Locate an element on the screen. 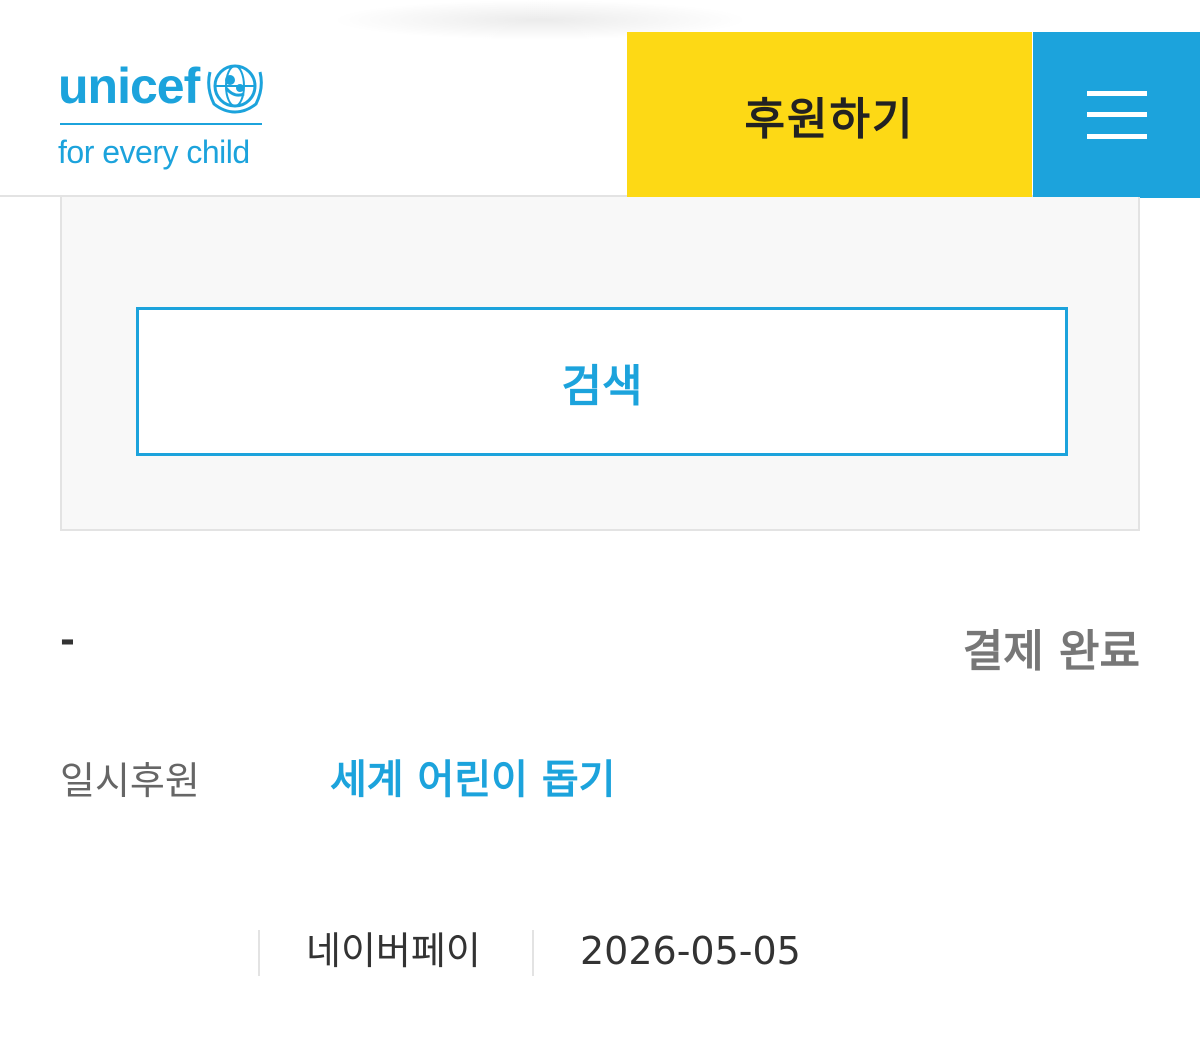 The height and width of the screenshot is (1045, 1200). search-button: 검색 is located at coordinates (602, 381).